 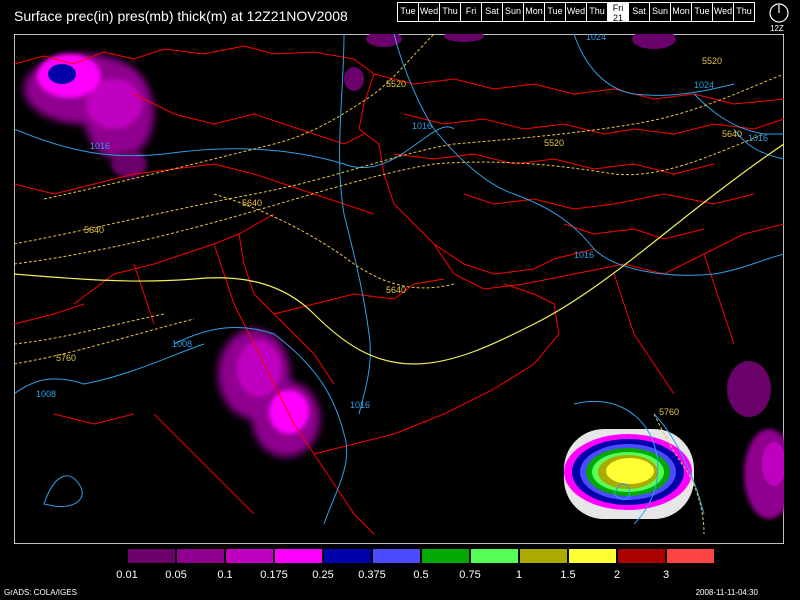 I want to click on legend-label: 3, so click(x=666, y=575).